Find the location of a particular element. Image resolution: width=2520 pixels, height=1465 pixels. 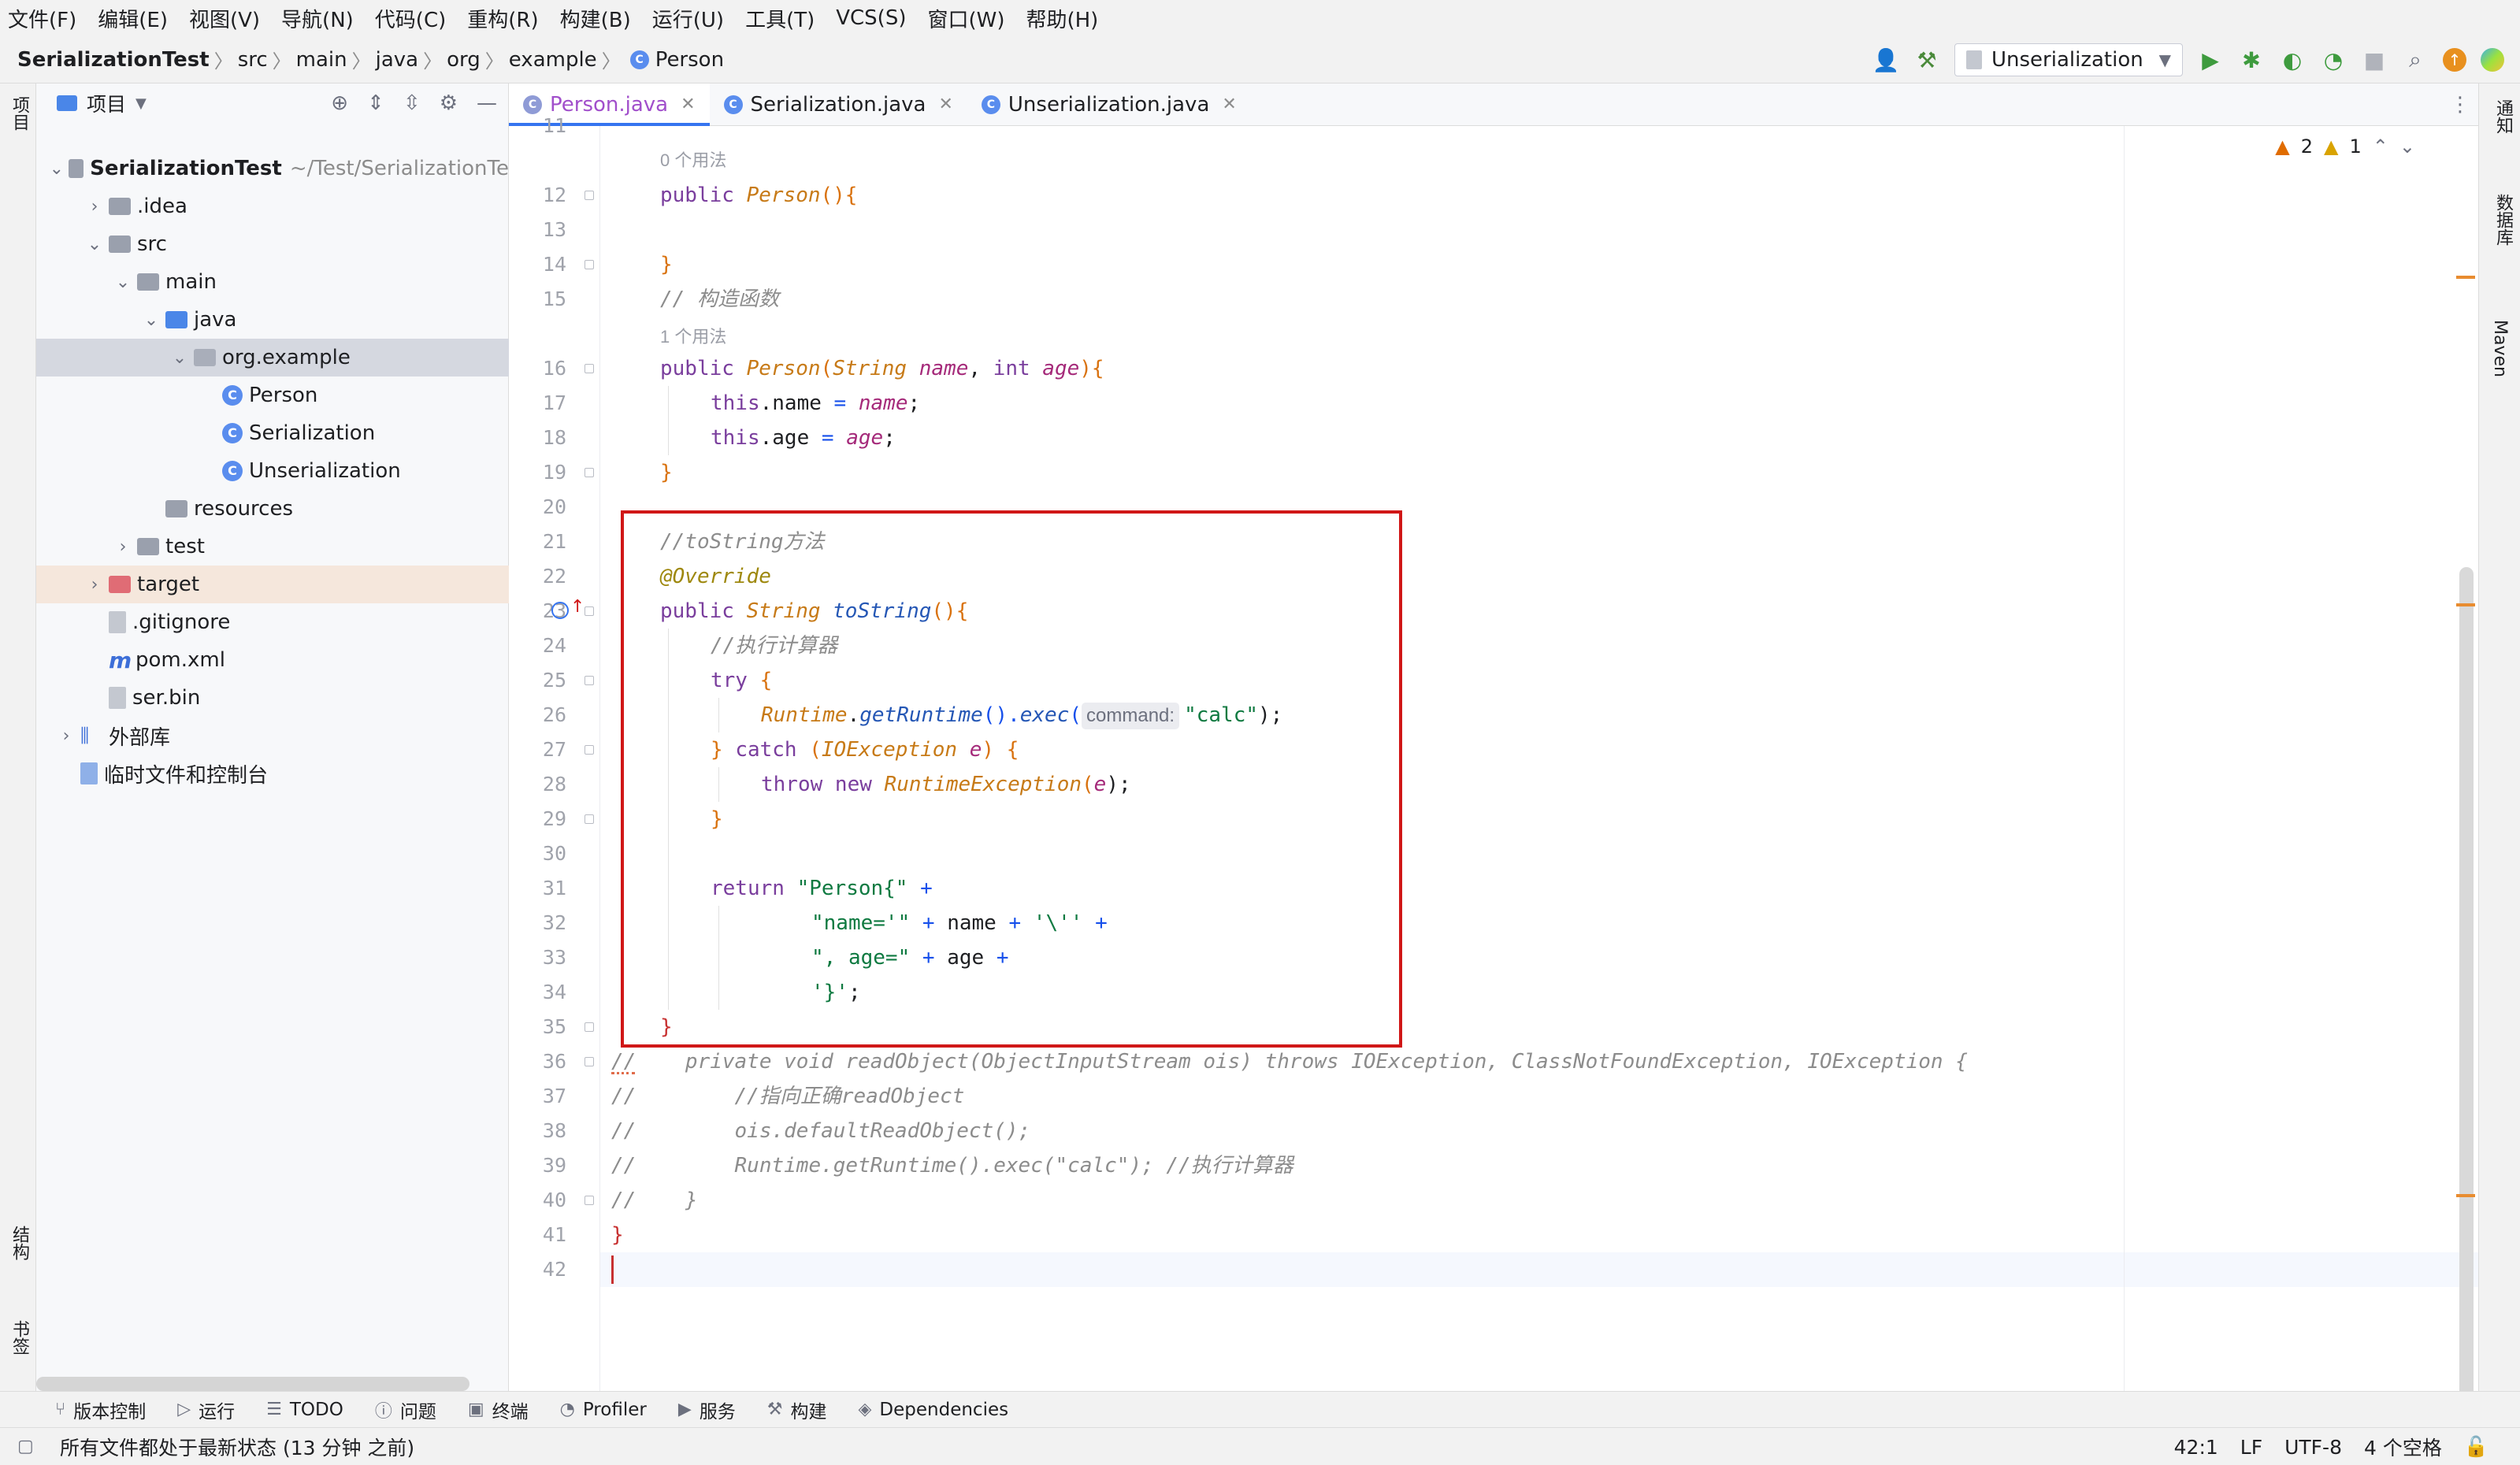

menu-build: 构建(B) is located at coordinates (595, 18).